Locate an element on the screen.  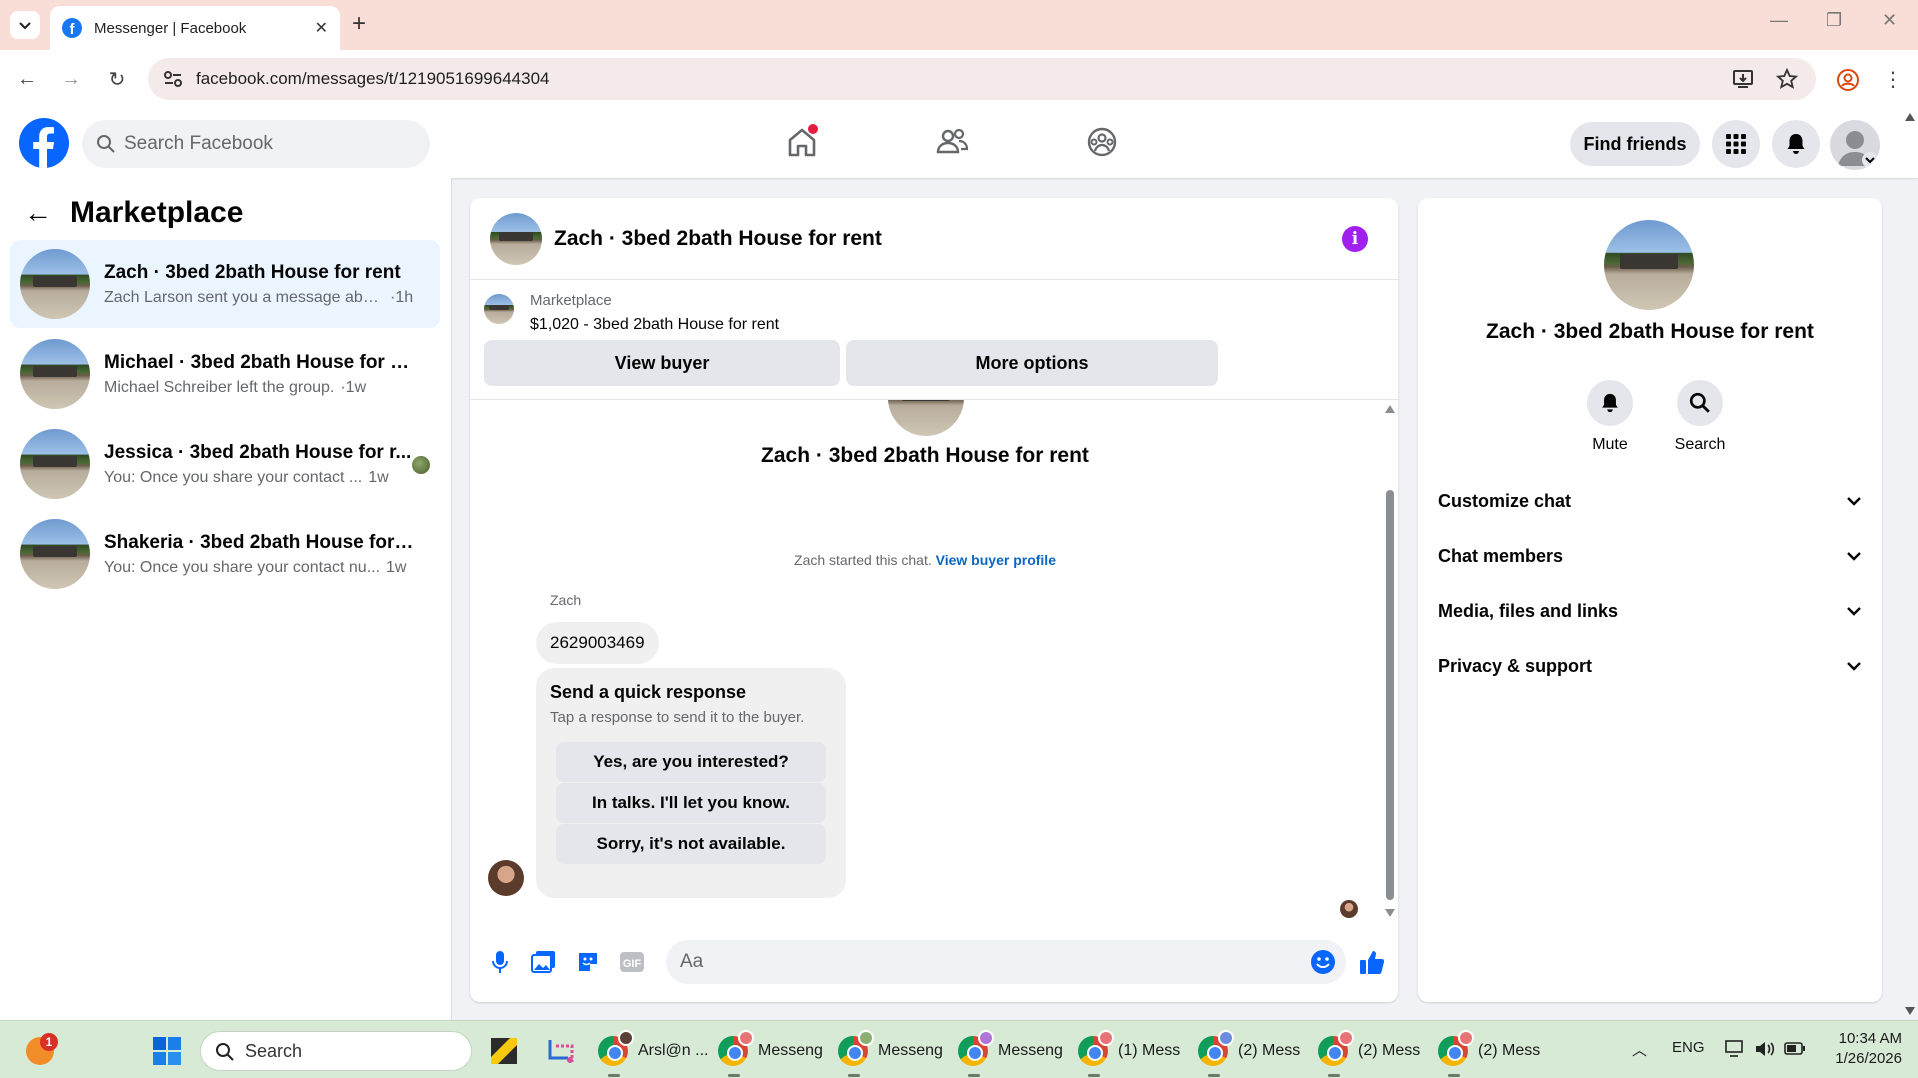
back-arrow-icon: ← is located at coordinates (38, 213).